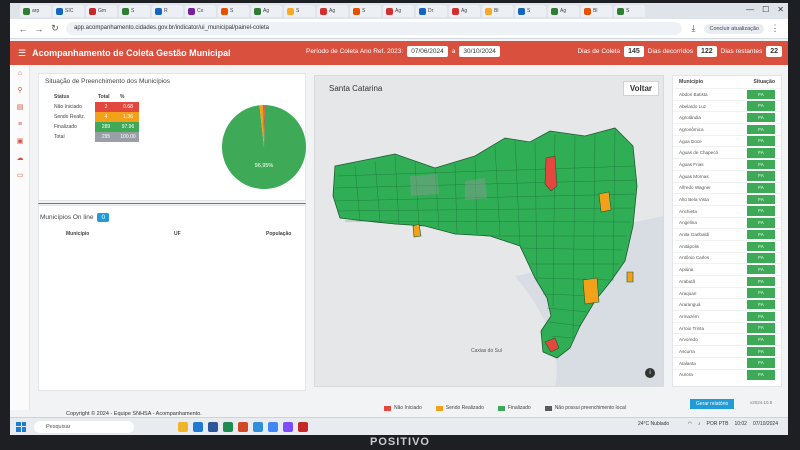 This screenshot has width=800, height=450. What do you see at coordinates (706, 51) in the screenshot?
I see `days-elapsed-count: 122` at bounding box center [706, 51].